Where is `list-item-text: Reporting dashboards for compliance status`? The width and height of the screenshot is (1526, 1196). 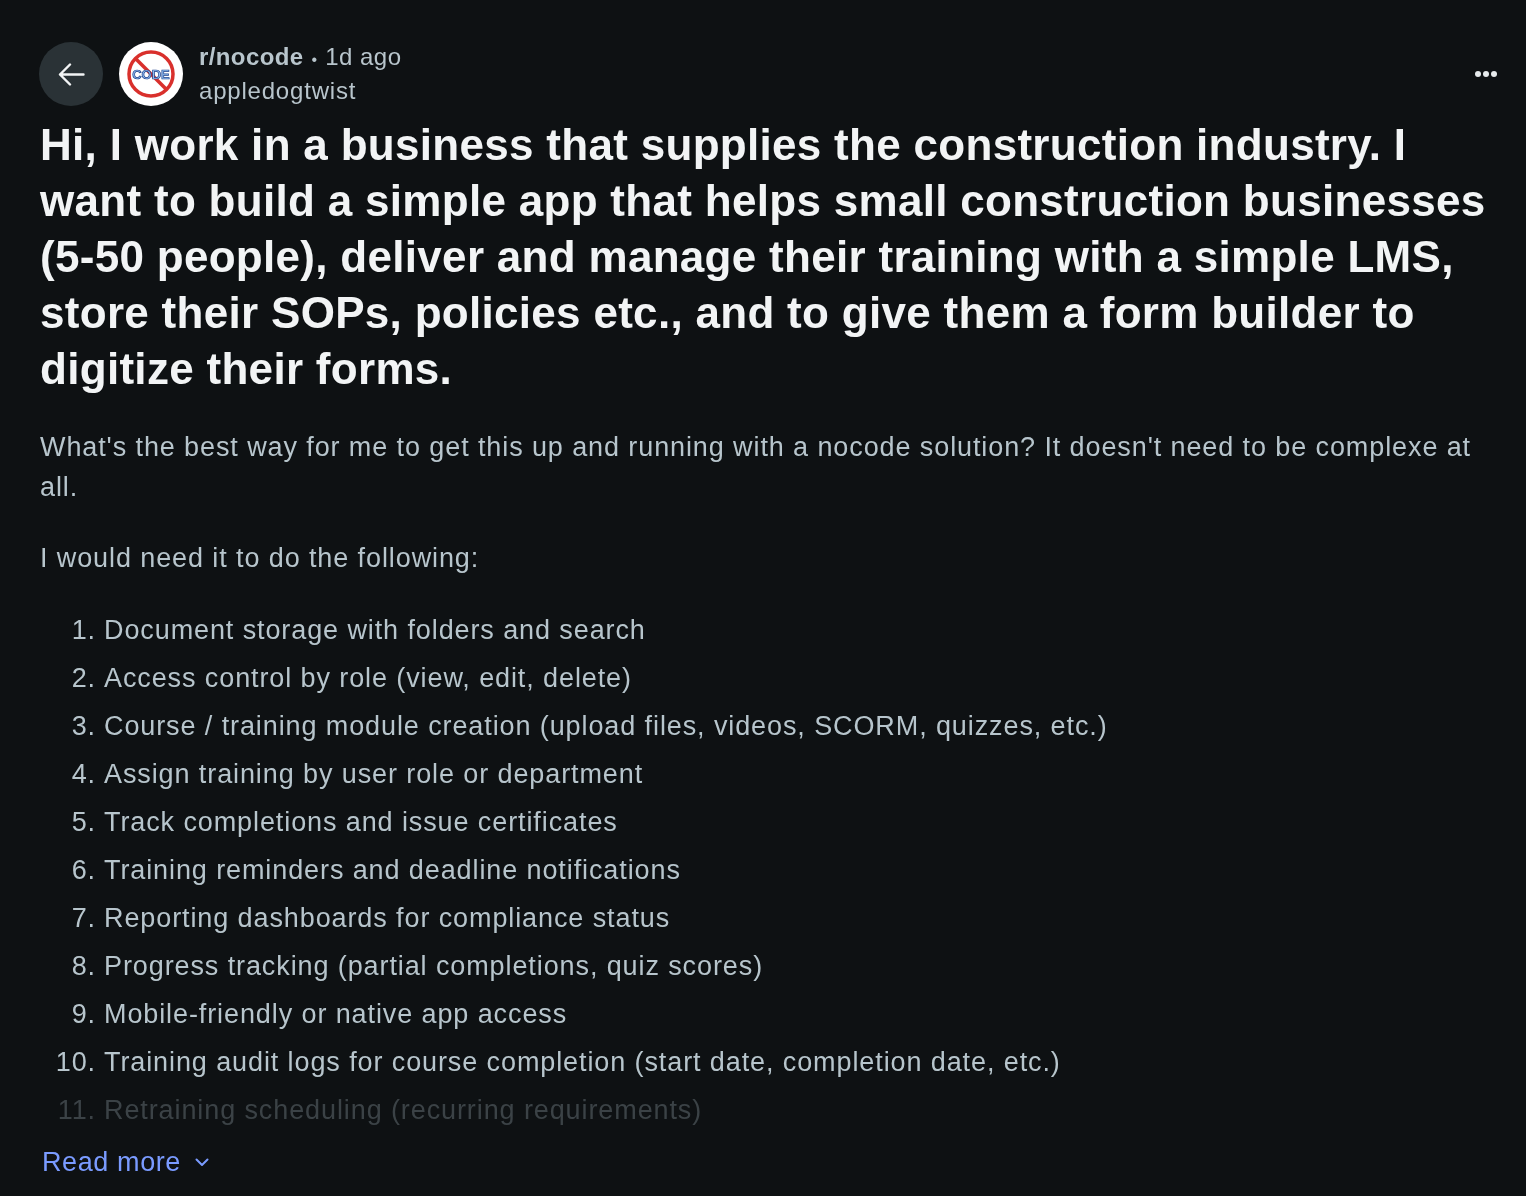
list-item-text: Reporting dashboards for compliance status is located at coordinates (387, 918).